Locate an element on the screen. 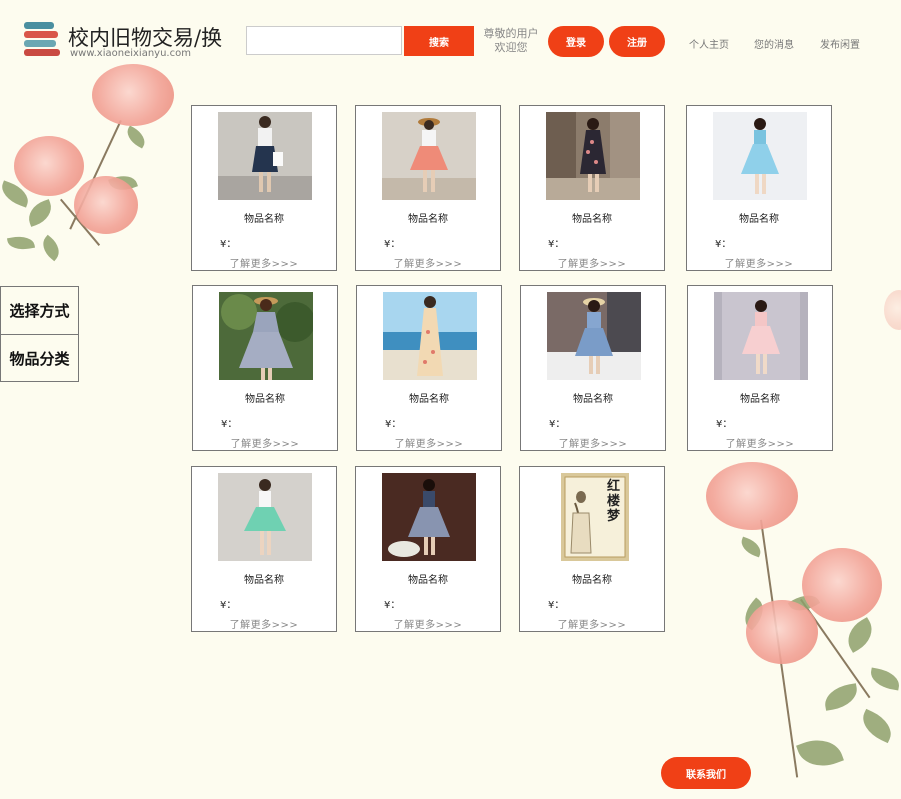 The image size is (901, 799). contact-us-button: 联系我们 is located at coordinates (706, 773).